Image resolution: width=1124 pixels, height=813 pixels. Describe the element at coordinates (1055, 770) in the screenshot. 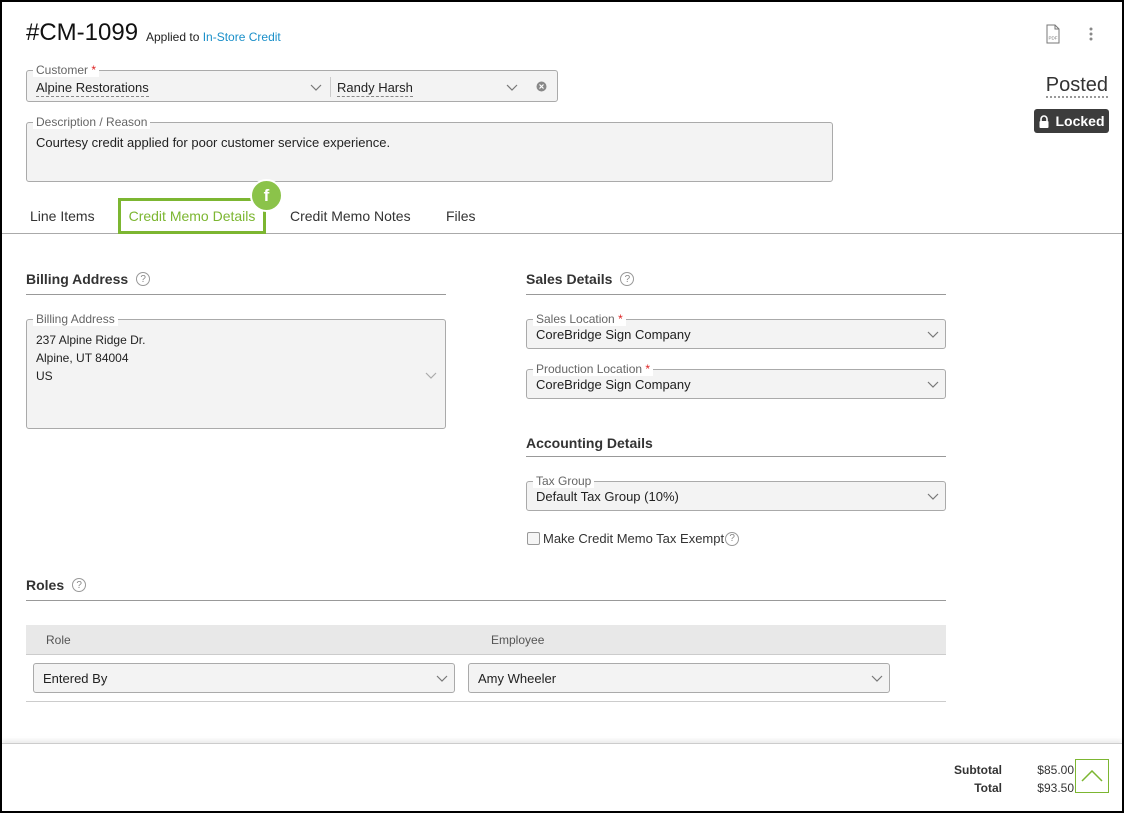

I see `subtotal-value: $85.00` at that location.